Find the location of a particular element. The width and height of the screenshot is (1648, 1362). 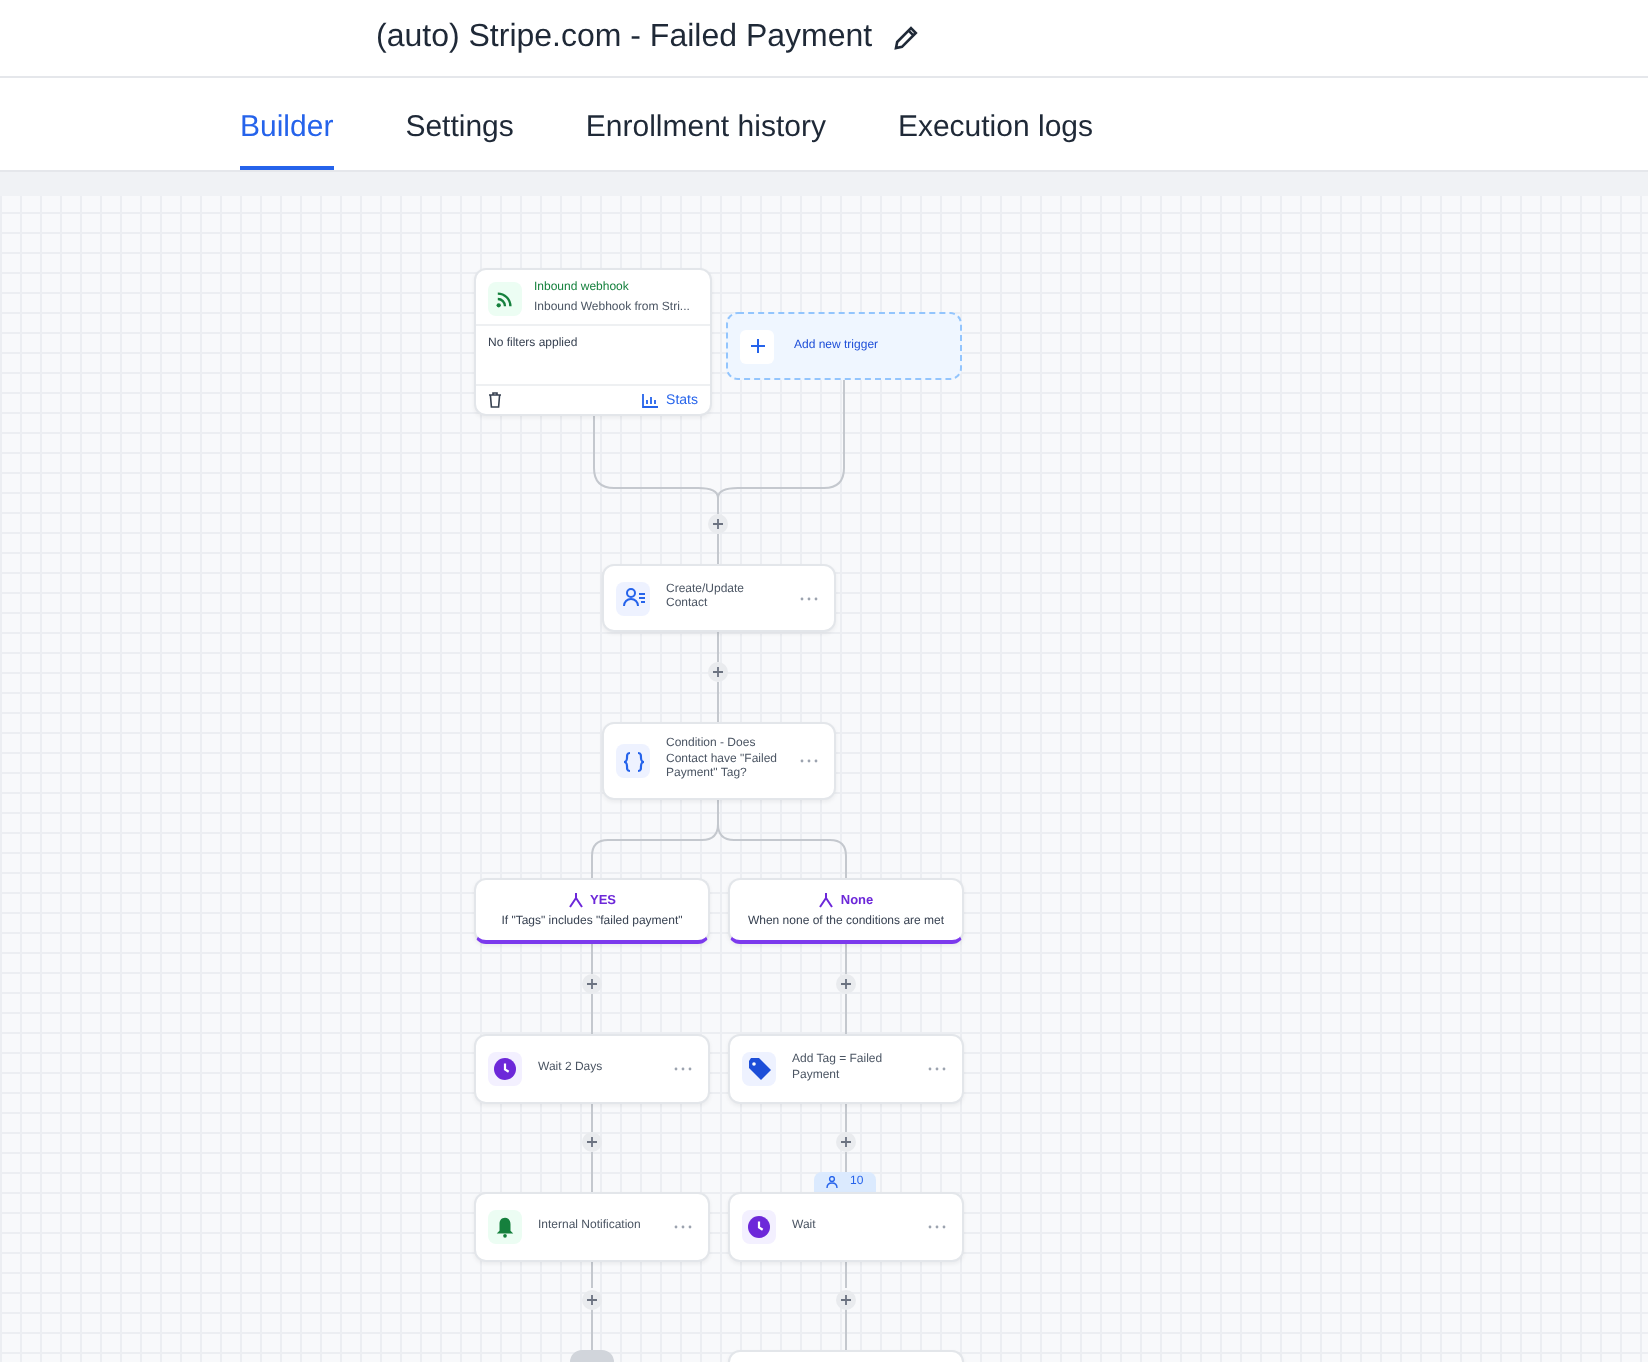

plus-icon is located at coordinates (757, 346).